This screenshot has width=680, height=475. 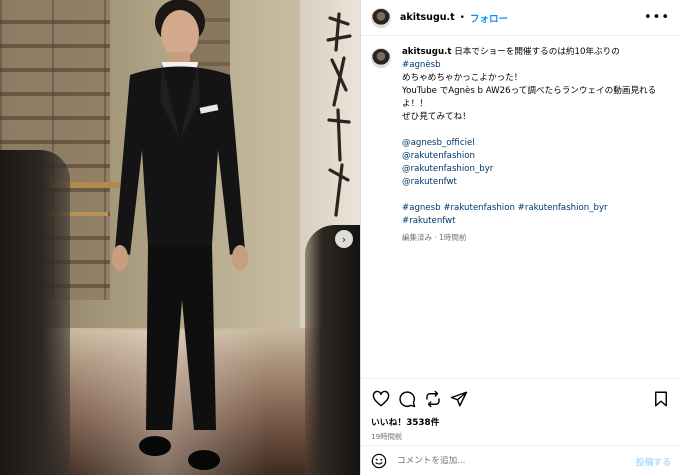 I want to click on caption-avatar, so click(x=381, y=58).